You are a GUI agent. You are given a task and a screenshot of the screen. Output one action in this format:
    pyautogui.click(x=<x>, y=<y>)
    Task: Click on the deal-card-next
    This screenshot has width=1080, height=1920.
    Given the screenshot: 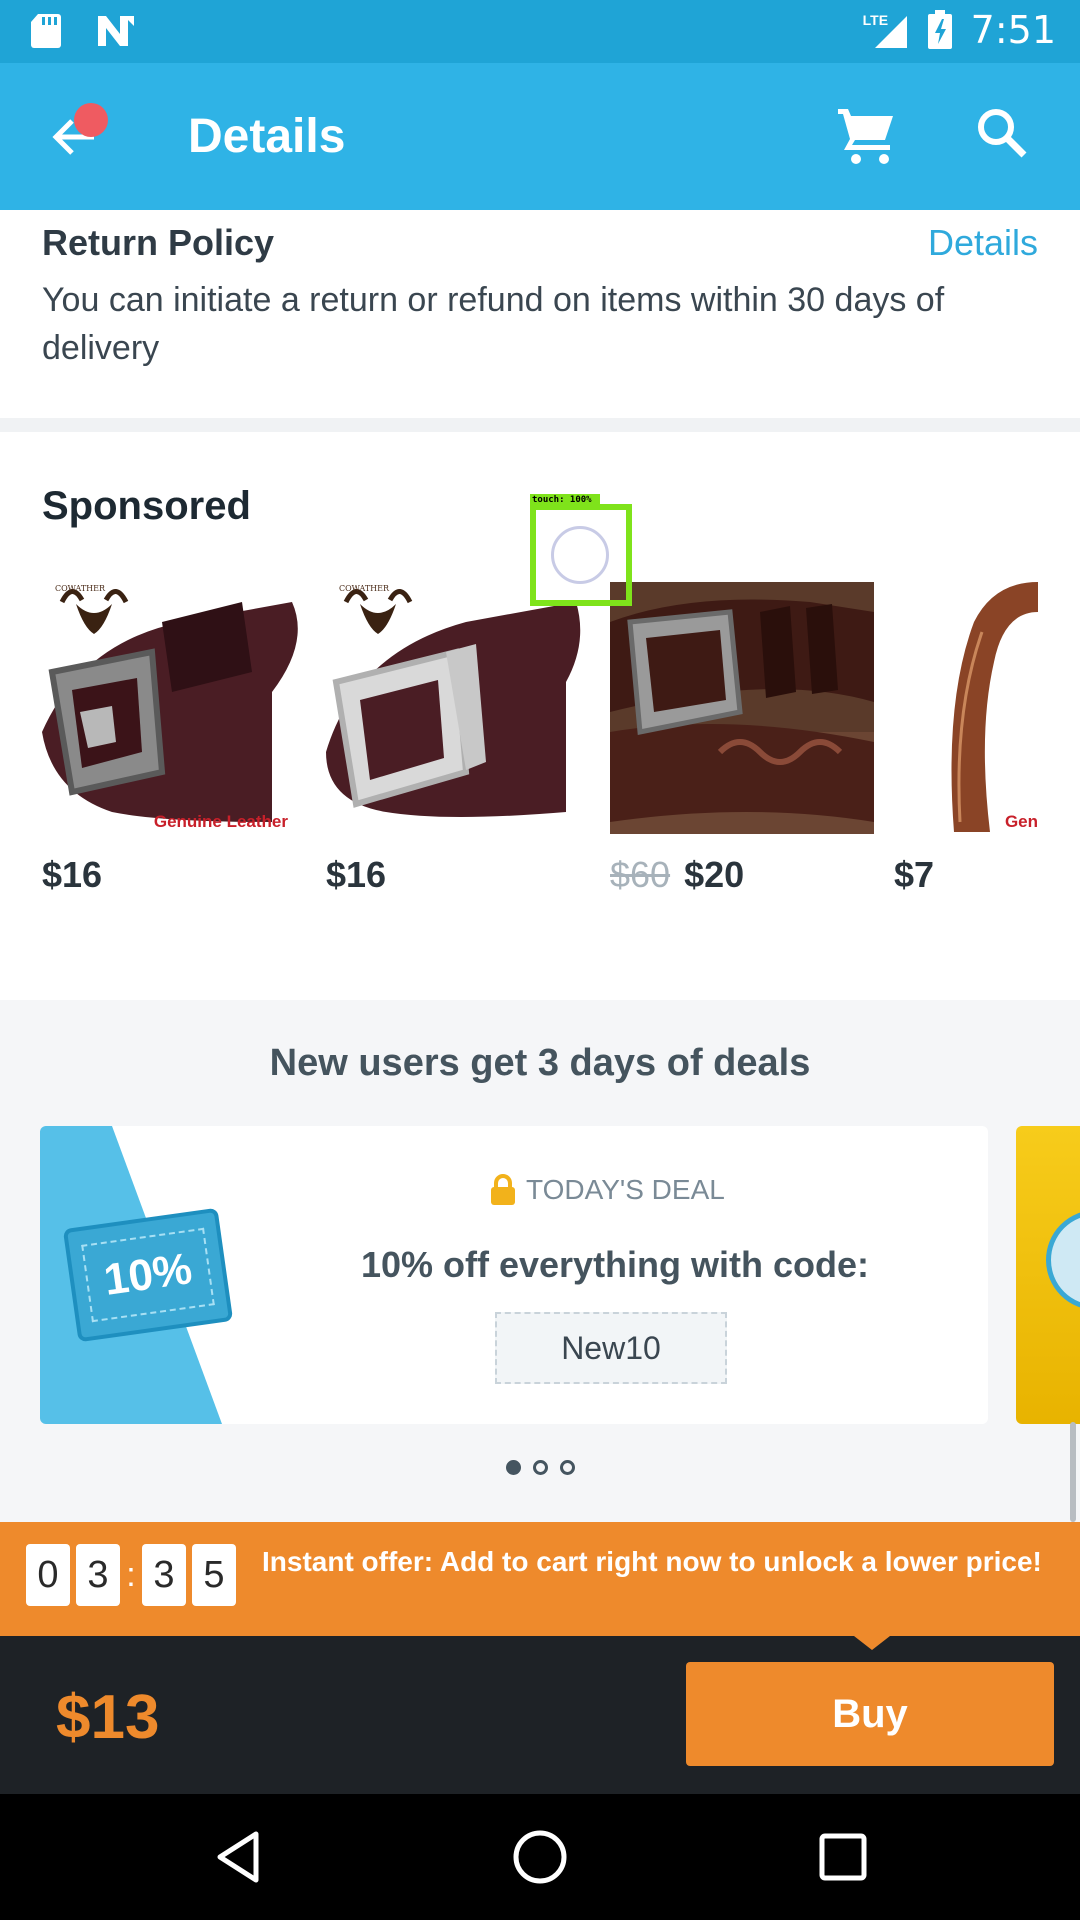 What is the action you would take?
    pyautogui.click(x=1048, y=1275)
    